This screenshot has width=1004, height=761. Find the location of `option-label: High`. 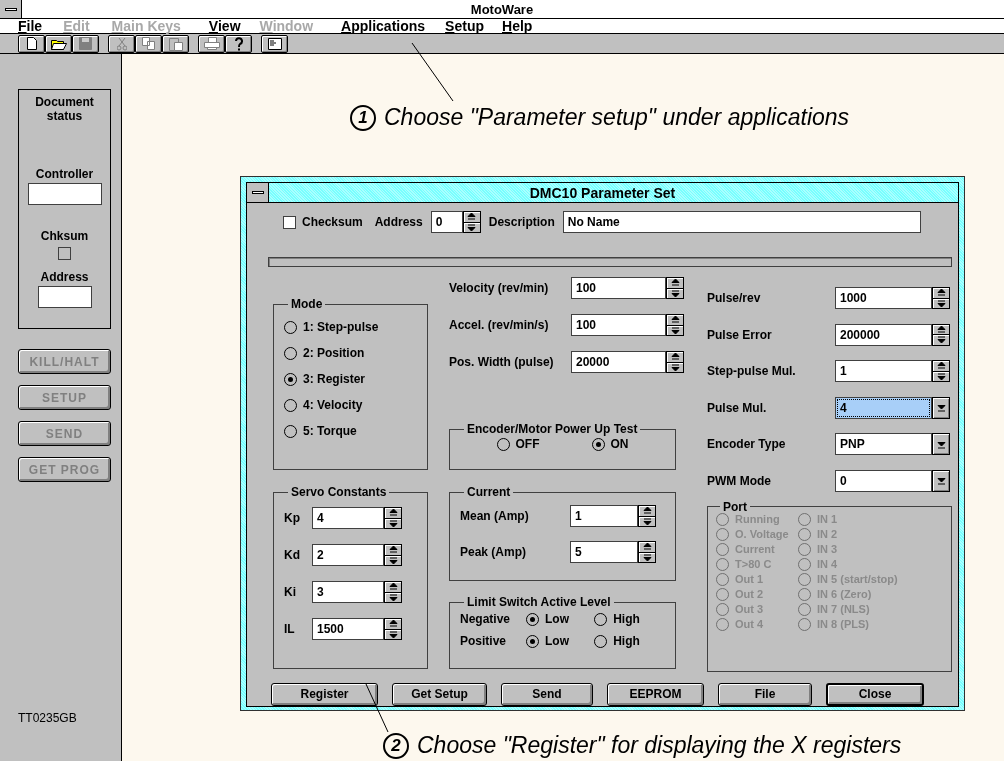

option-label: High is located at coordinates (626, 619).